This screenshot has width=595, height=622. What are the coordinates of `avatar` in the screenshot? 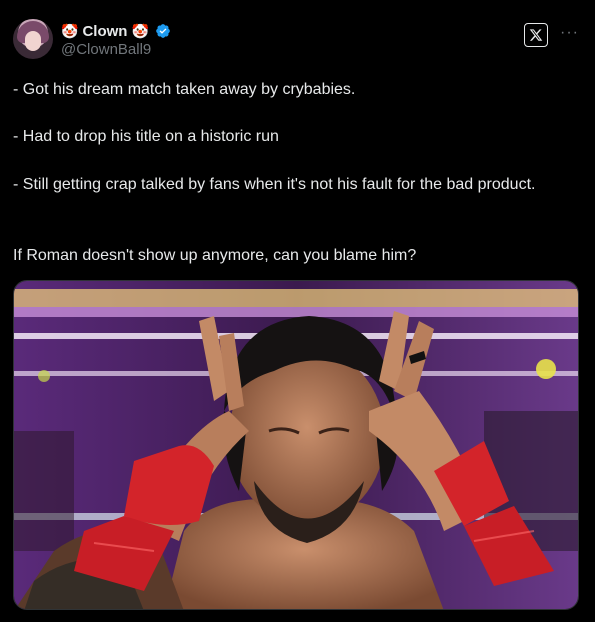 It's located at (33, 39).